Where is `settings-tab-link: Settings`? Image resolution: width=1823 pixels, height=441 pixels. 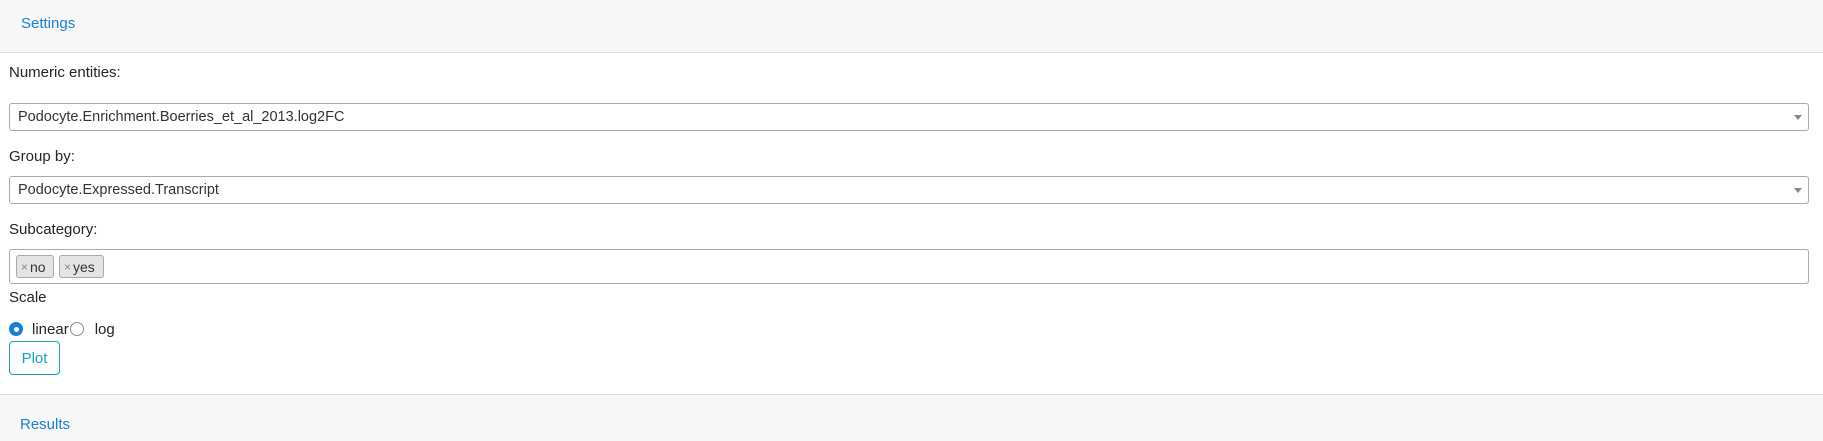 settings-tab-link: Settings is located at coordinates (48, 23).